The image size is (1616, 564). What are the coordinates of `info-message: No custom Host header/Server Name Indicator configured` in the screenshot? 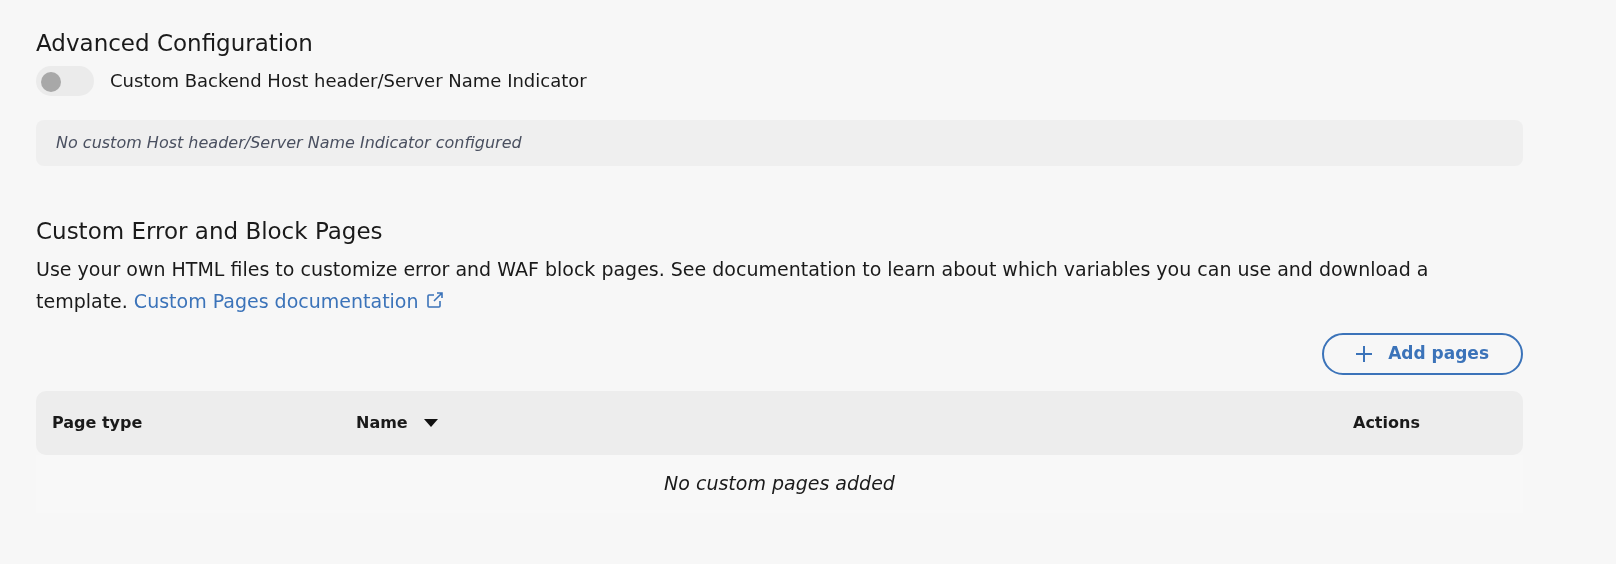 It's located at (779, 142).